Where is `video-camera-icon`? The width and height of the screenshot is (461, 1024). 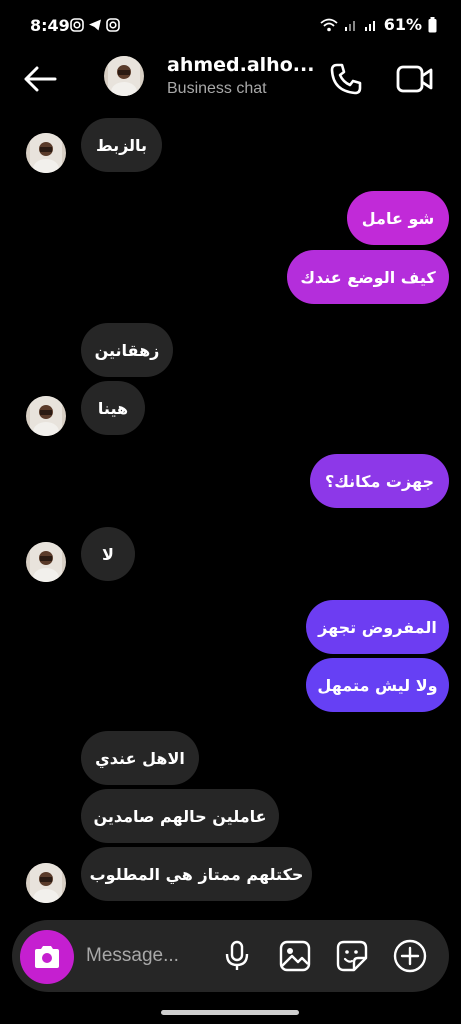 video-camera-icon is located at coordinates (414, 79).